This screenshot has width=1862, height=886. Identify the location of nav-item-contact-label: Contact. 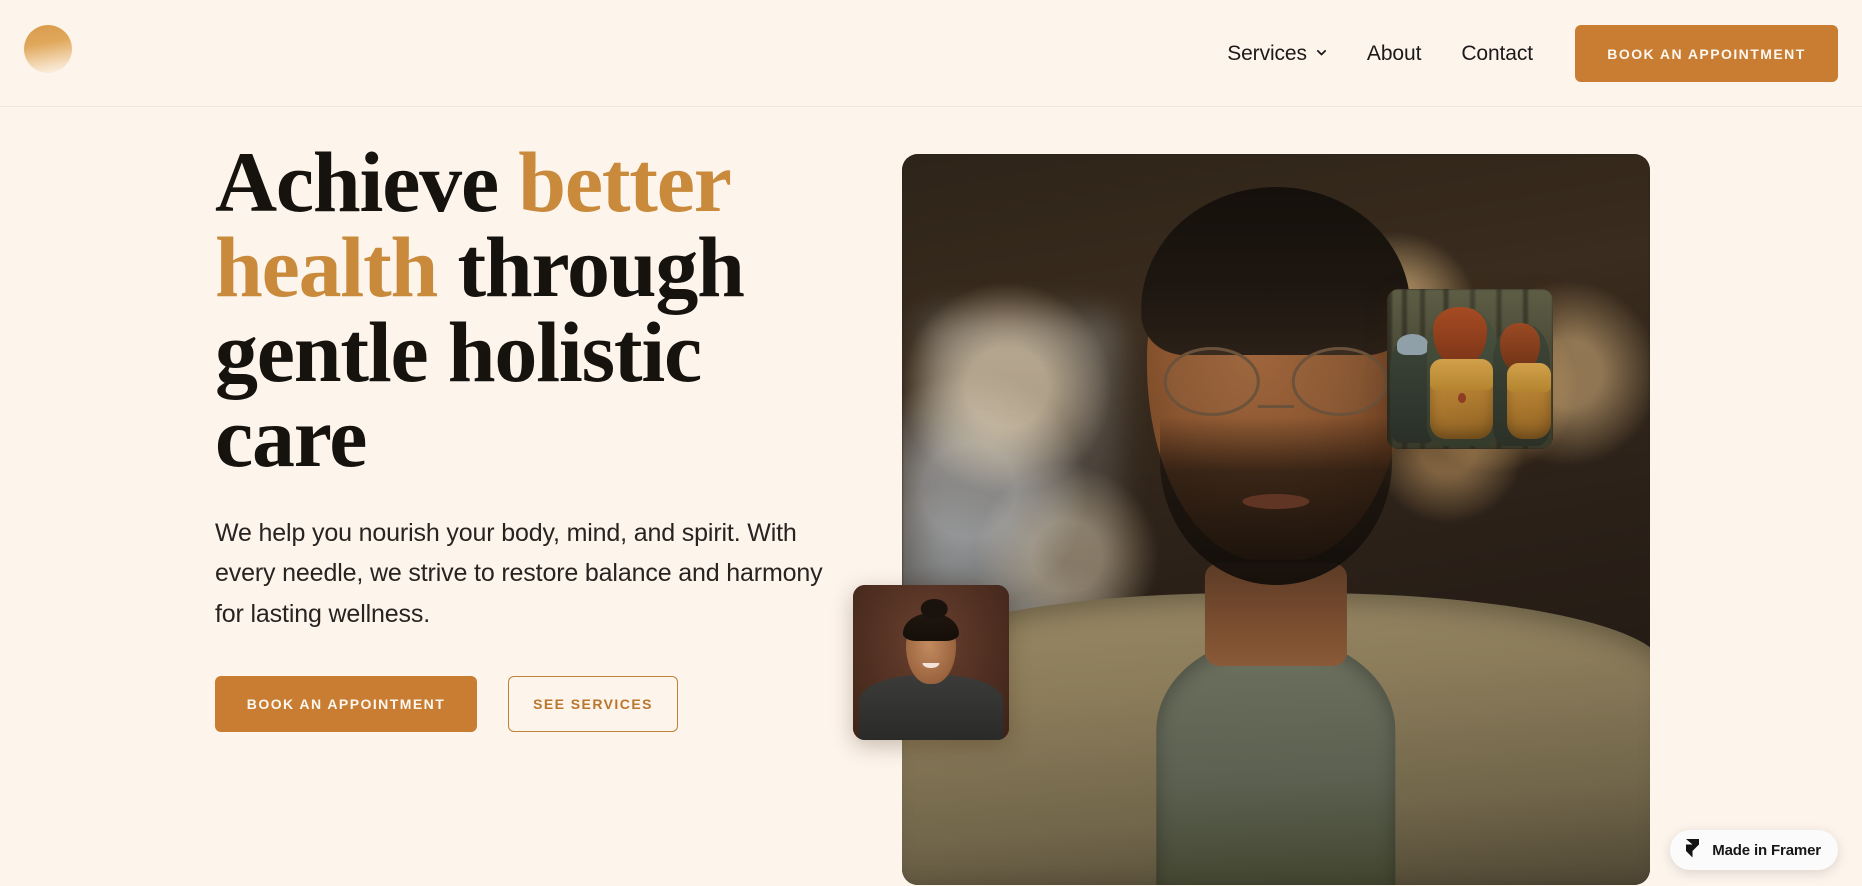
(1497, 53).